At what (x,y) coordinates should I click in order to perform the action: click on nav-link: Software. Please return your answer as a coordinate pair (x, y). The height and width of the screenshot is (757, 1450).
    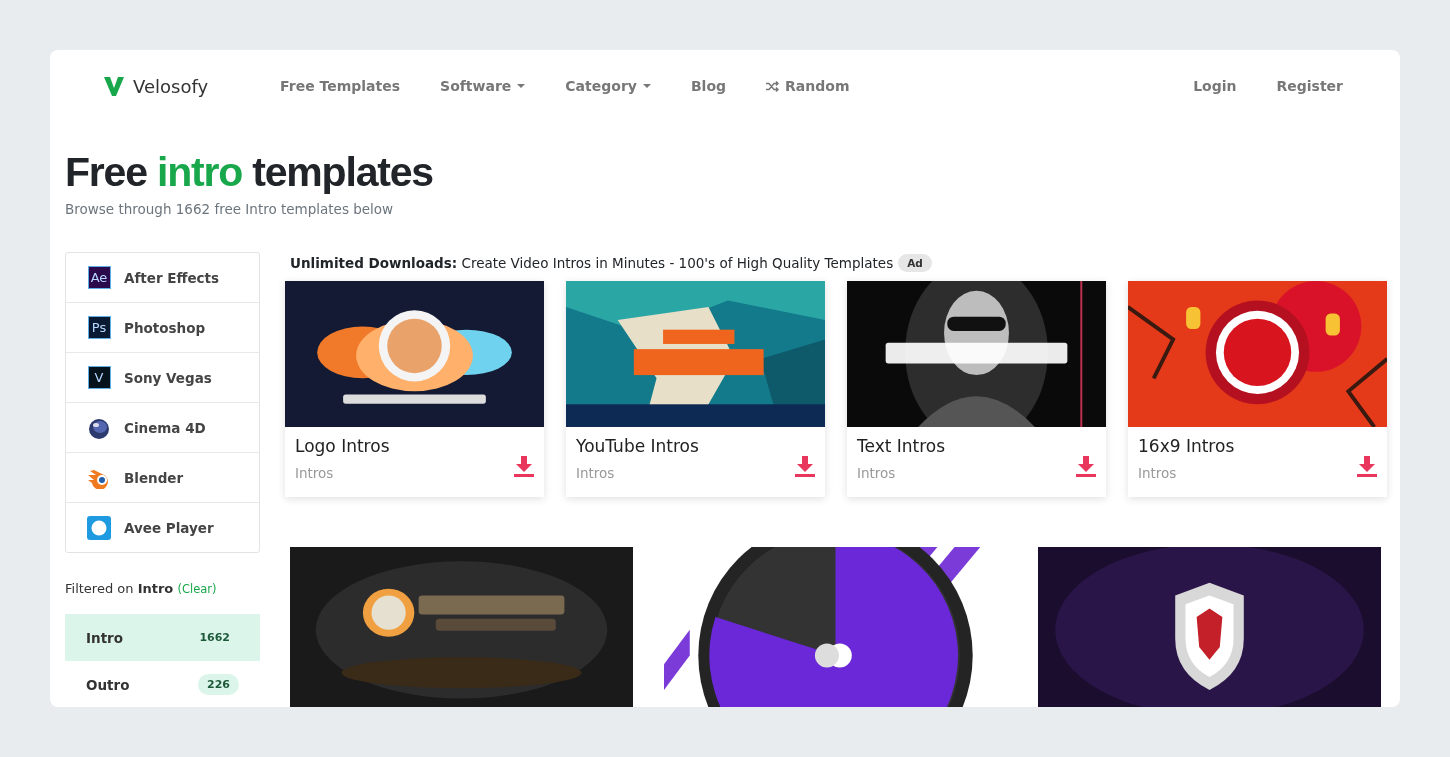
    Looking at the image, I should click on (483, 86).